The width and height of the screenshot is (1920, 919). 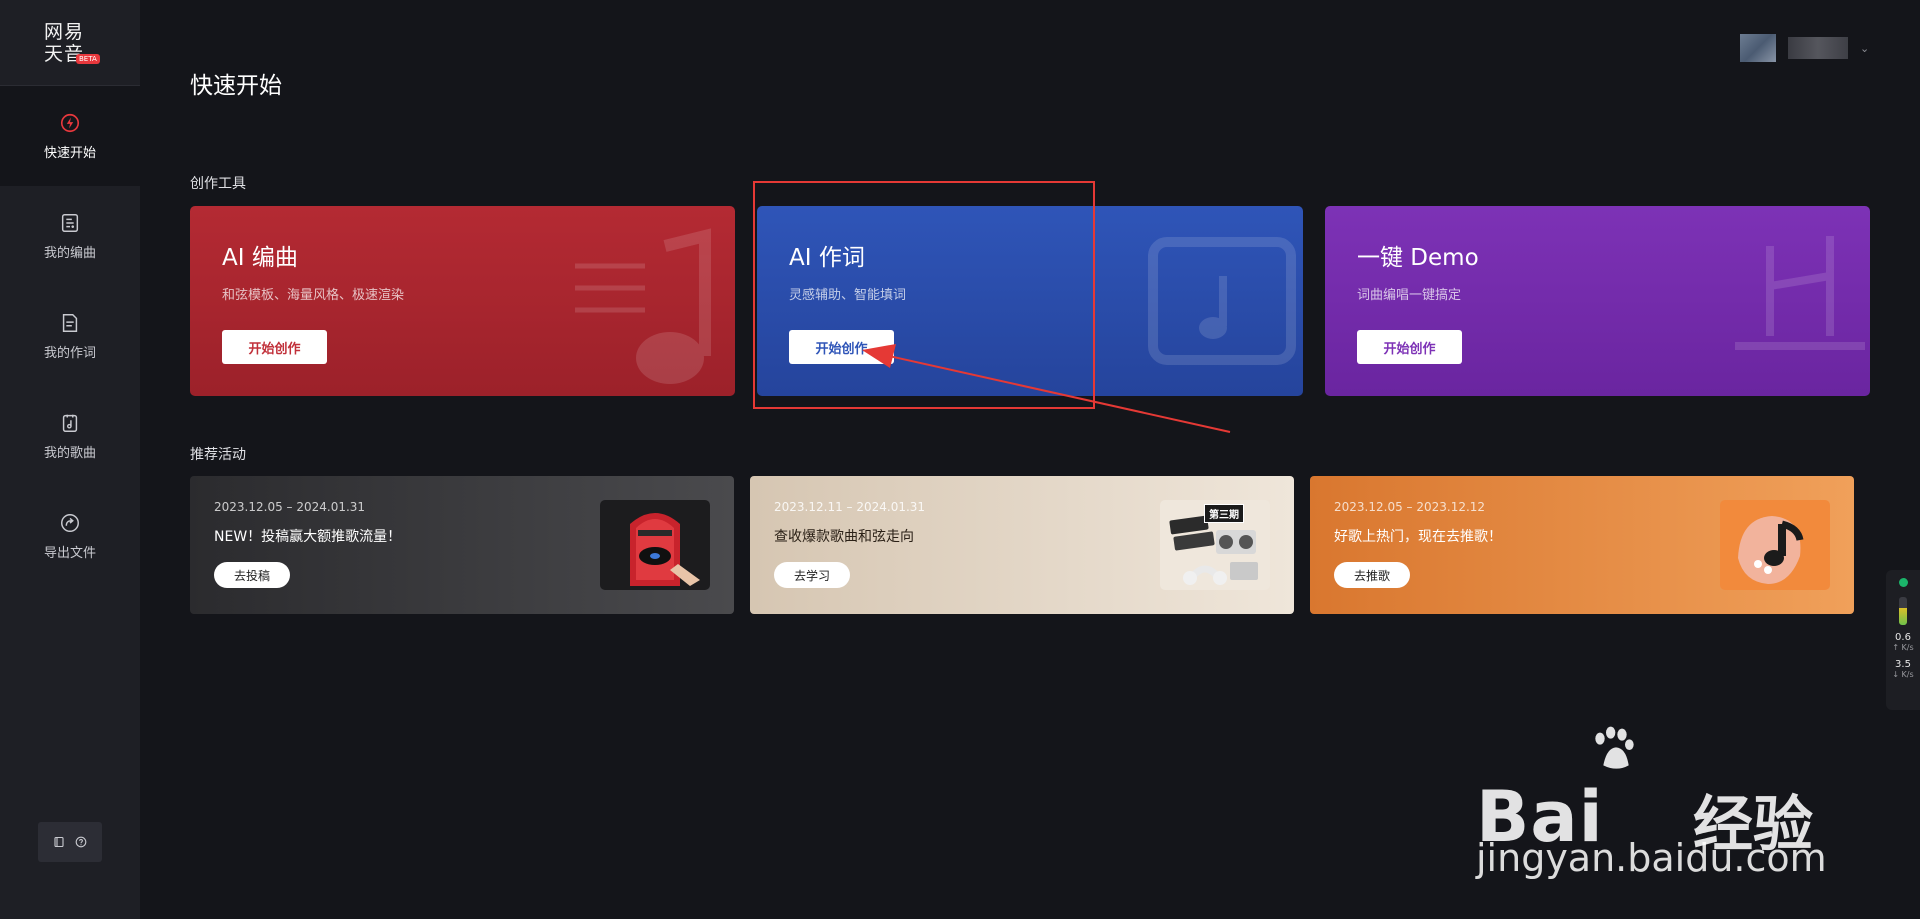 What do you see at coordinates (1775, 545) in the screenshot?
I see `music-pick-thumbnail` at bounding box center [1775, 545].